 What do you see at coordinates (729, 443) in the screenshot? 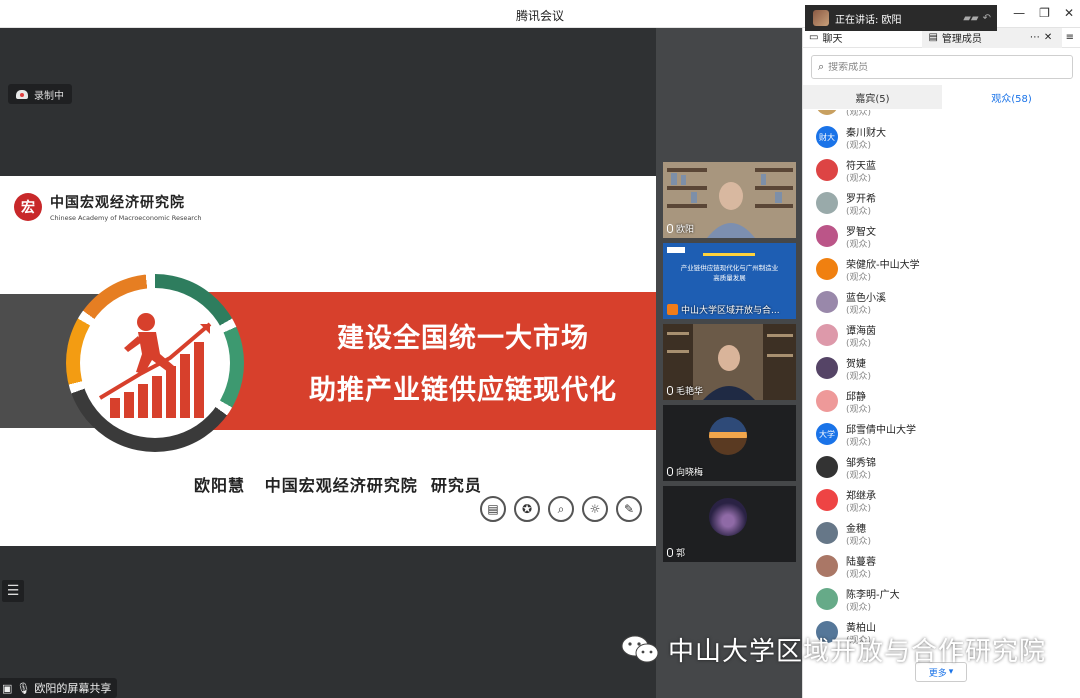
I see `video-tile: 向晓梅` at bounding box center [729, 443].